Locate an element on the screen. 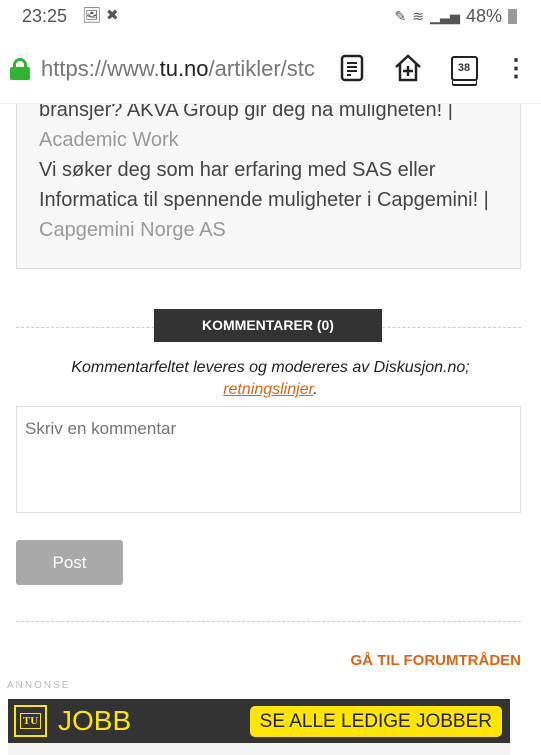 This screenshot has width=541, height=755. wifi-icon: ≋ is located at coordinates (418, 16).